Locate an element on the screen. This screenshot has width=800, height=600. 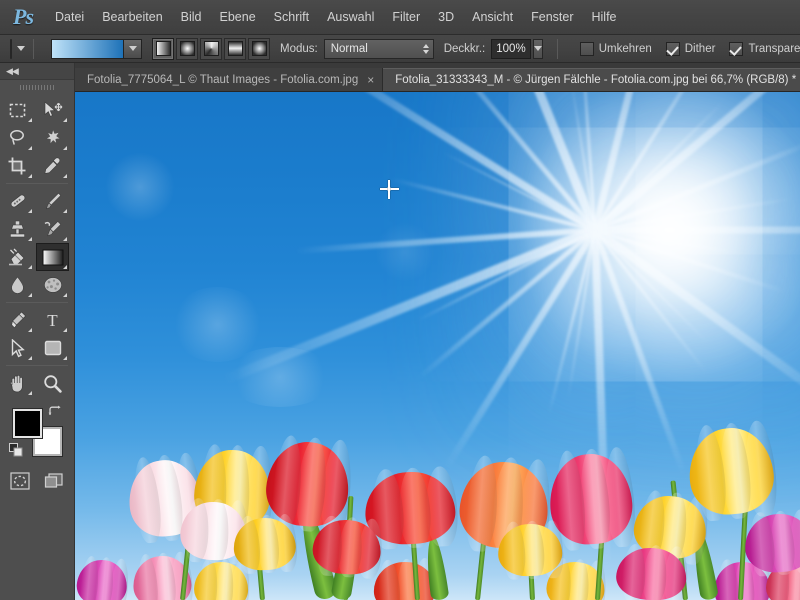
tools-panel-grip is located at coordinates (37, 87).